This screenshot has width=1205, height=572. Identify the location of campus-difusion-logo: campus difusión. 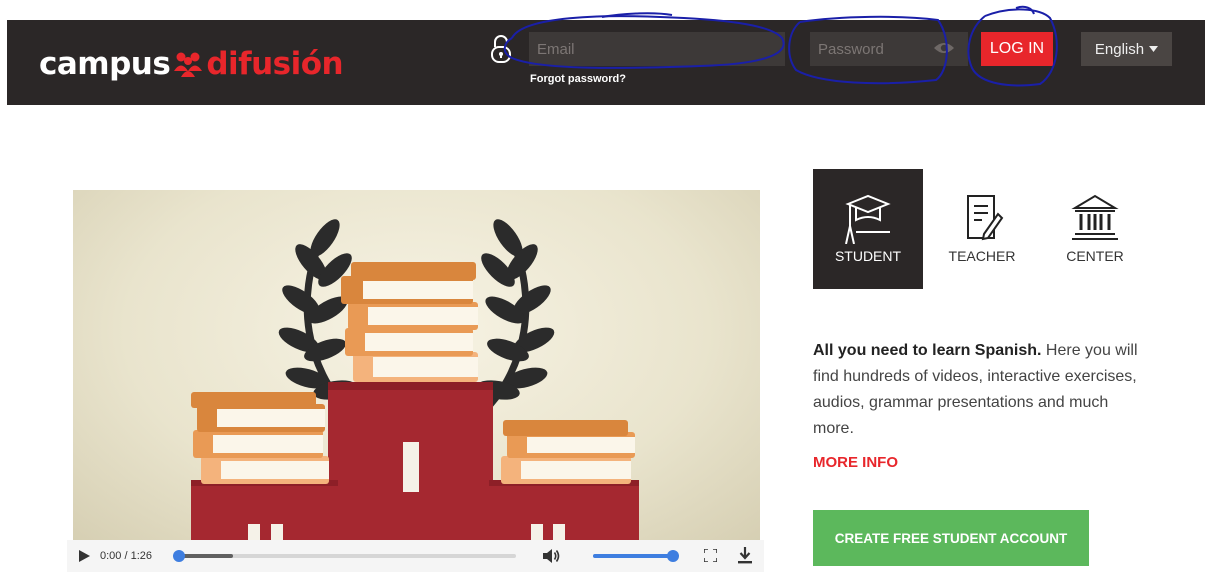
(191, 64).